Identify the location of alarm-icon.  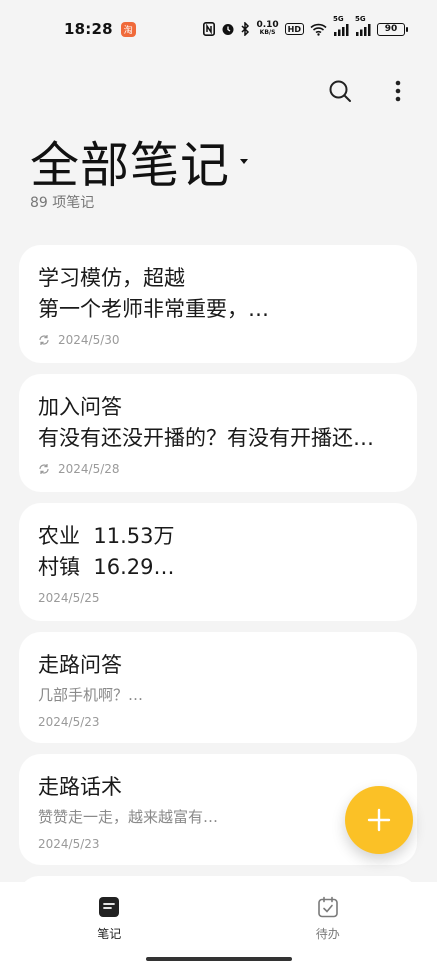
(228, 29).